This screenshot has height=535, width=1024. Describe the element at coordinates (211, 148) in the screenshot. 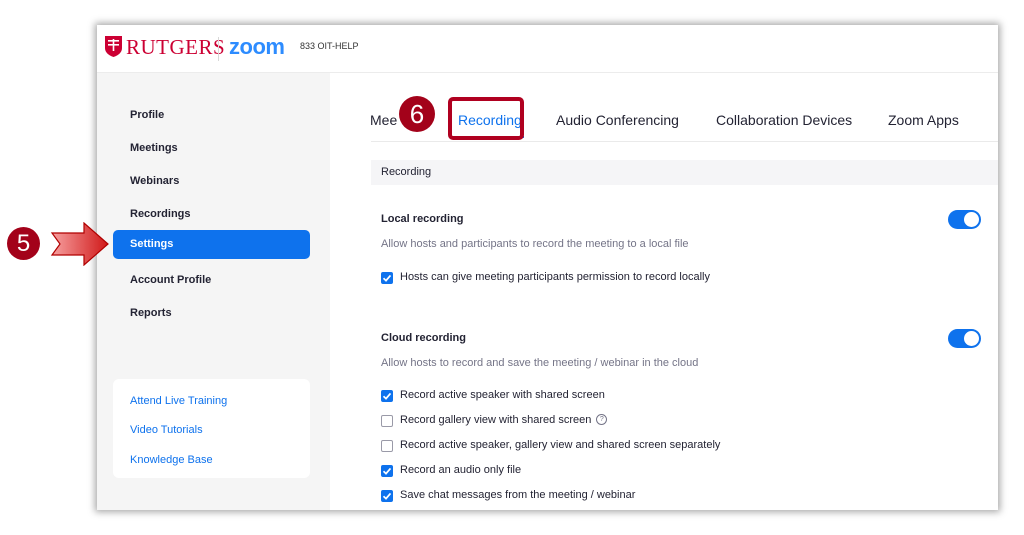

I see `sidebar-item-meetings: Meetings` at that location.